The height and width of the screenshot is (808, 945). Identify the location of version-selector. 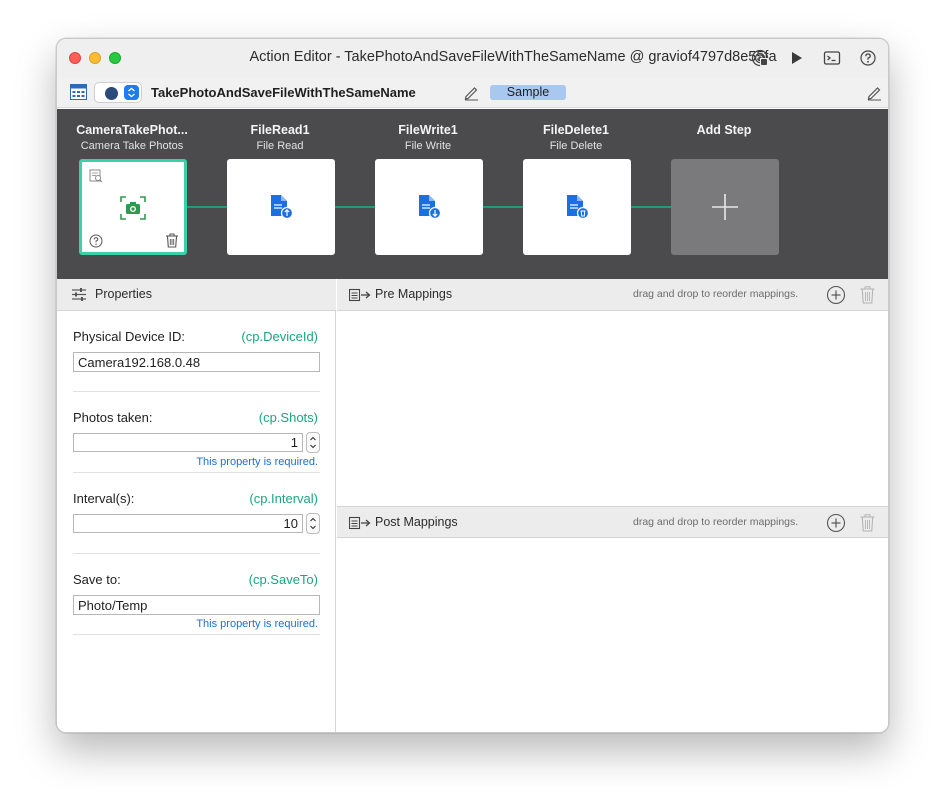
(118, 92).